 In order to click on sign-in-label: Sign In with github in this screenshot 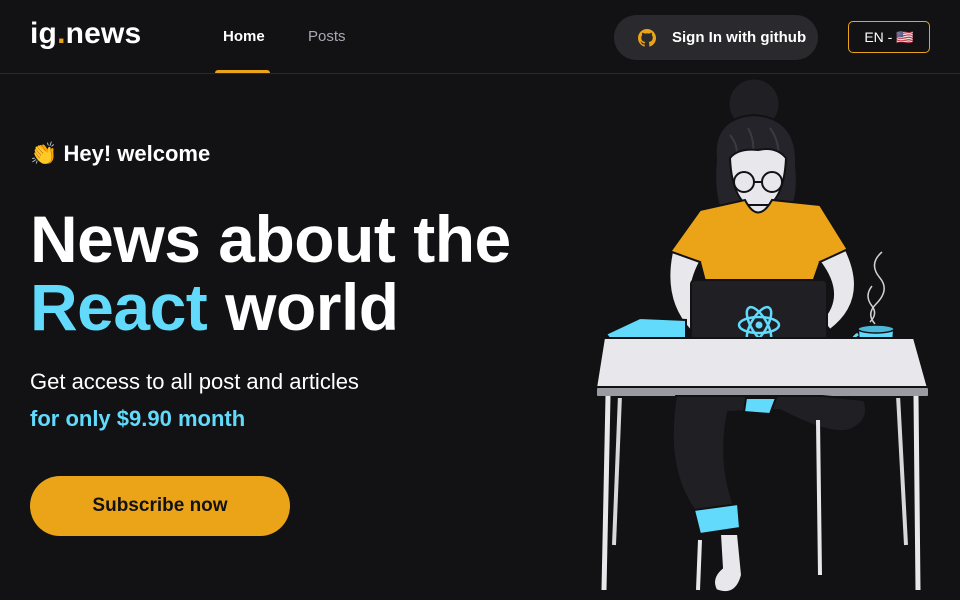, I will do `click(739, 37)`.